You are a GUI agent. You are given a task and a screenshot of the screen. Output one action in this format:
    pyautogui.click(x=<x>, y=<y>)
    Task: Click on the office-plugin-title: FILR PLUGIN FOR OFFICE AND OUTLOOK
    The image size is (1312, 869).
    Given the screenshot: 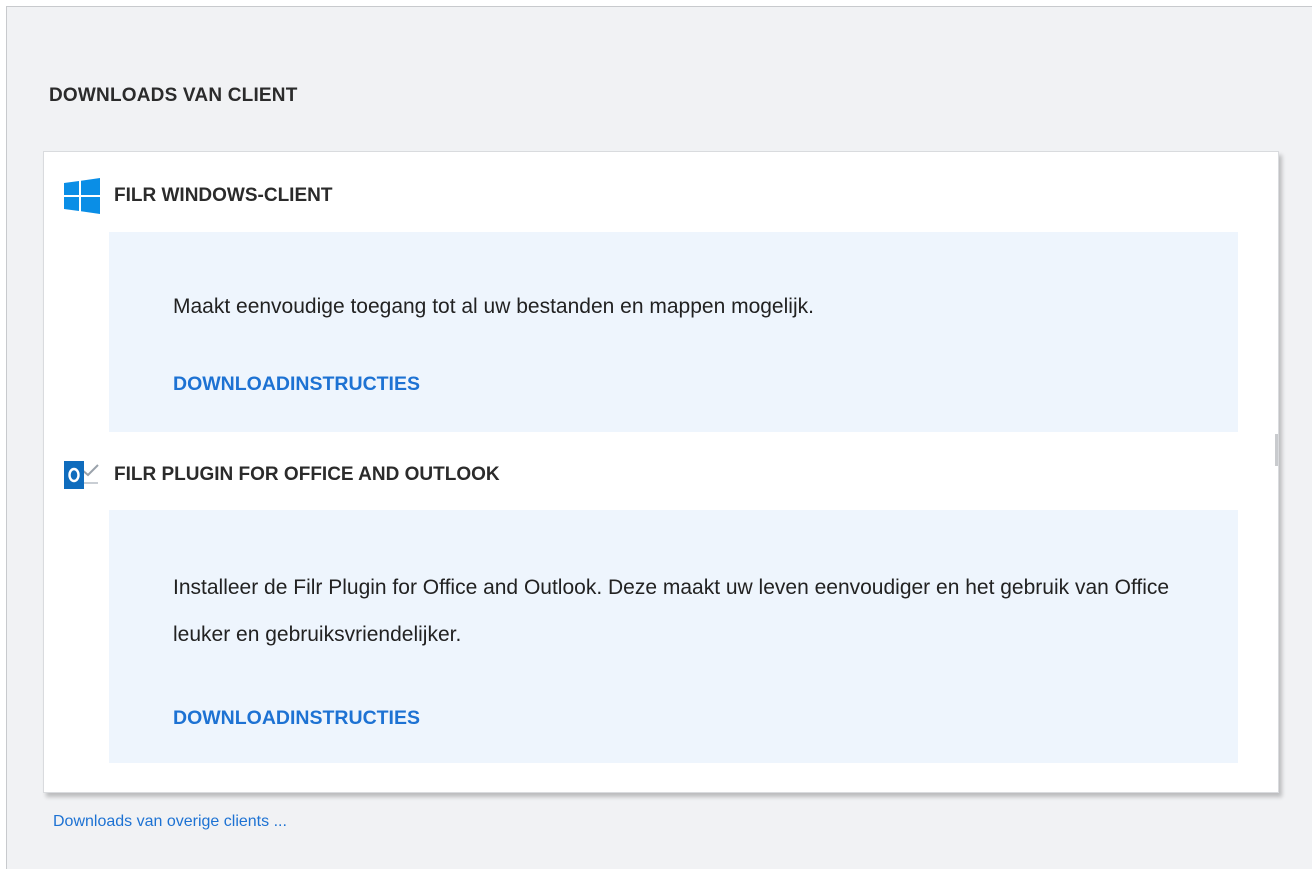 What is the action you would take?
    pyautogui.click(x=307, y=474)
    